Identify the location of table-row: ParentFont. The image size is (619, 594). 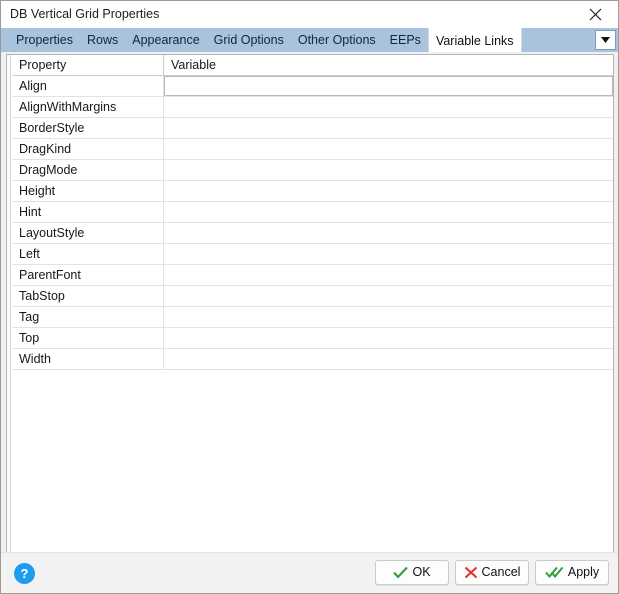
(312, 275).